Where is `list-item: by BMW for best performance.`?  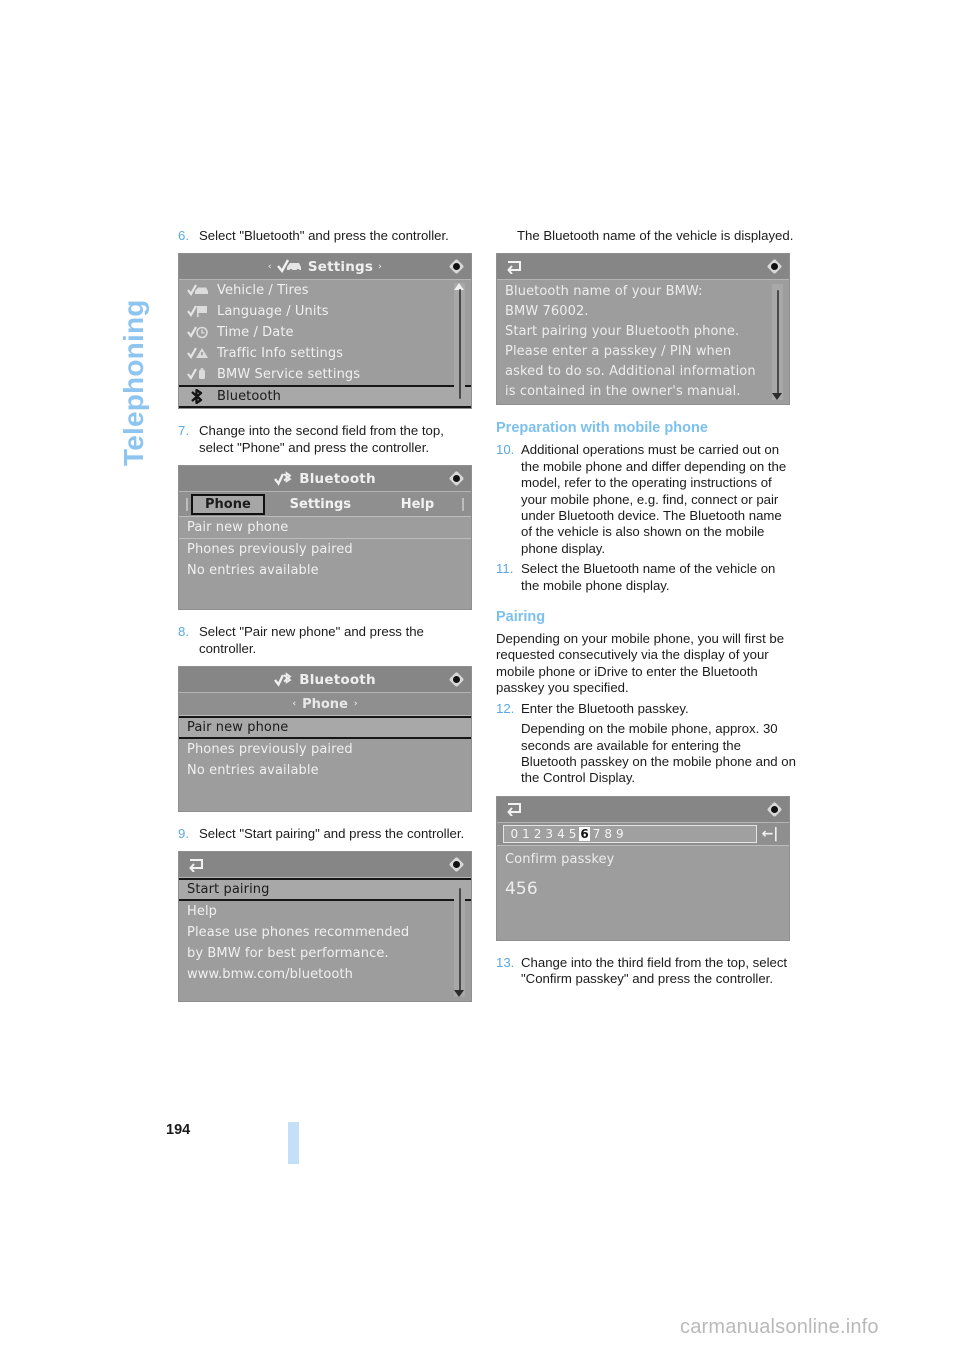 list-item: by BMW for best performance. is located at coordinates (325, 953).